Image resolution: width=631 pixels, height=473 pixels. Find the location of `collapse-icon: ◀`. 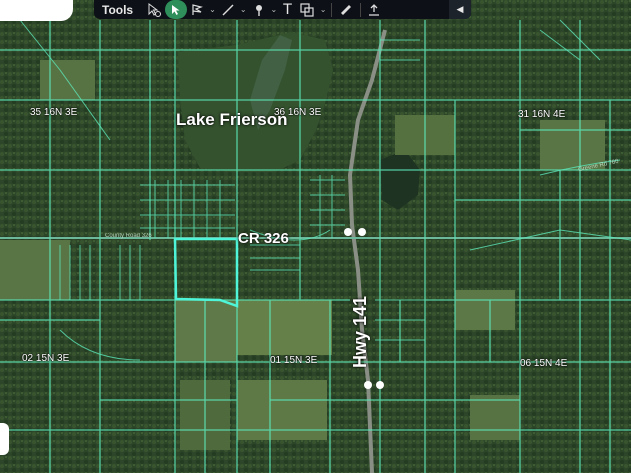

collapse-icon: ◀ is located at coordinates (460, 9).